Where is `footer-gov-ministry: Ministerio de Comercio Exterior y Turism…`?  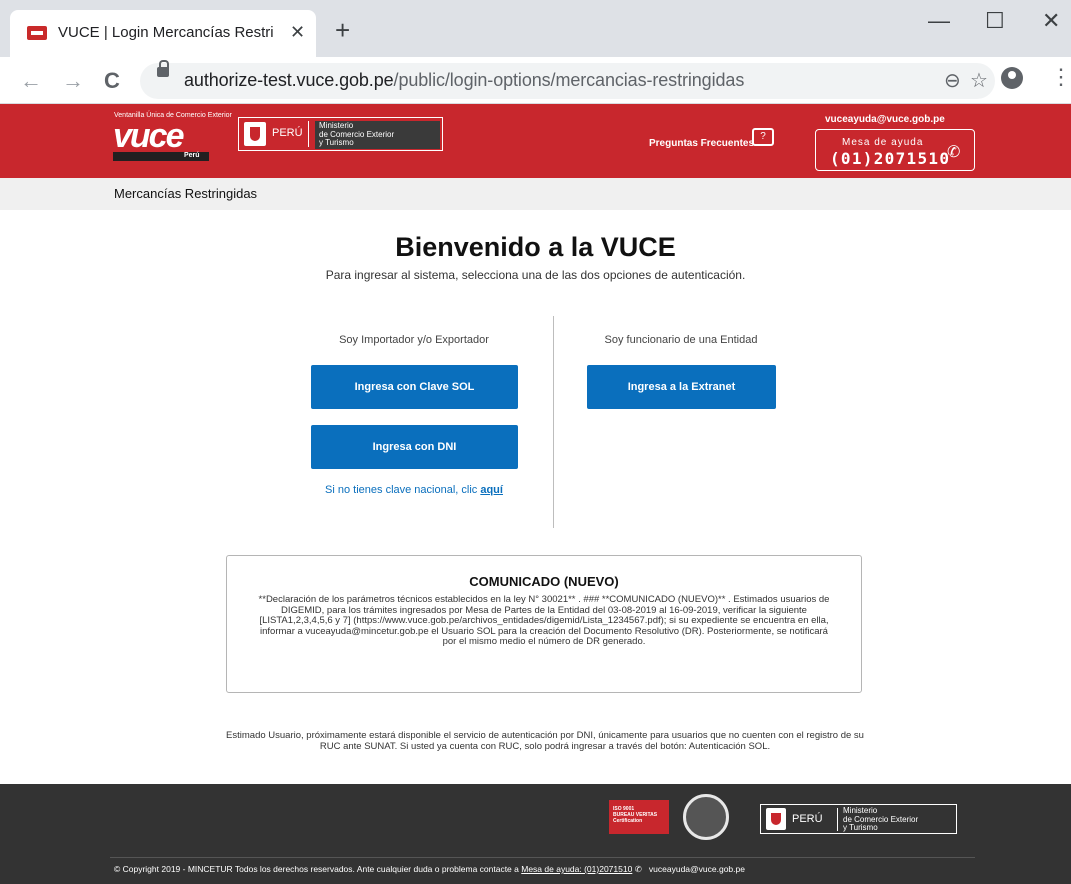
footer-gov-ministry: Ministerio de Comercio Exterior y Turism… is located at coordinates (881, 819).